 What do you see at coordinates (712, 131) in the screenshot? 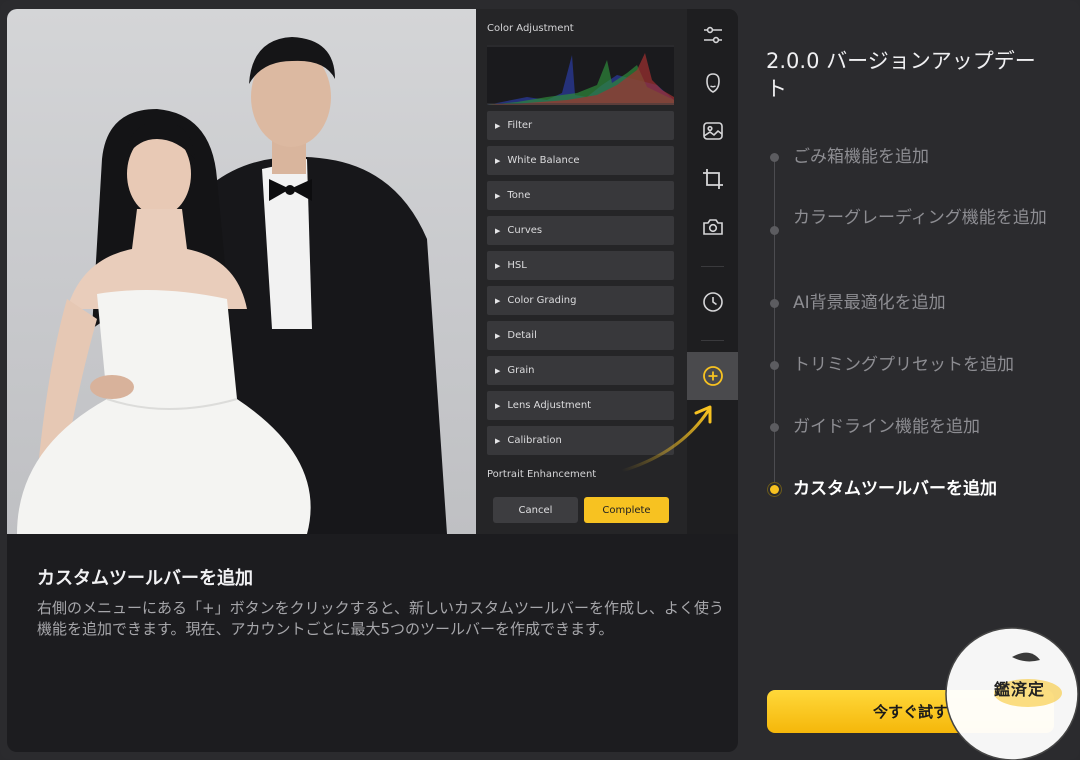
I see `image-icon` at bounding box center [712, 131].